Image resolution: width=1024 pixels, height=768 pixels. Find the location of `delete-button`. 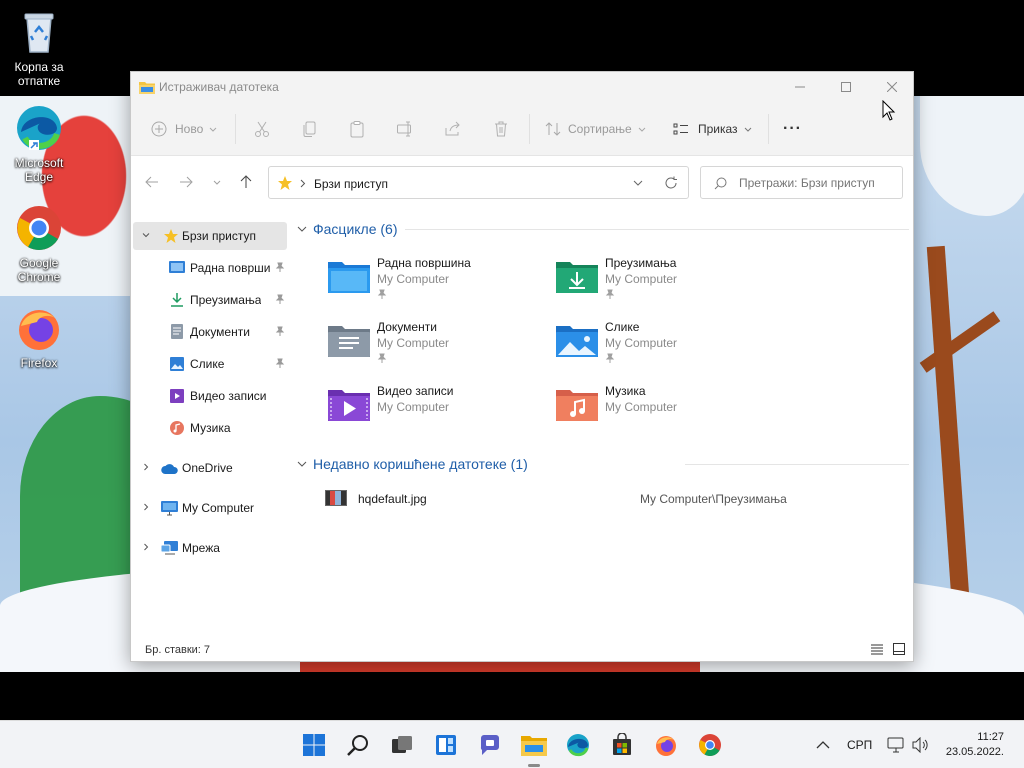

delete-button is located at coordinates (501, 129).